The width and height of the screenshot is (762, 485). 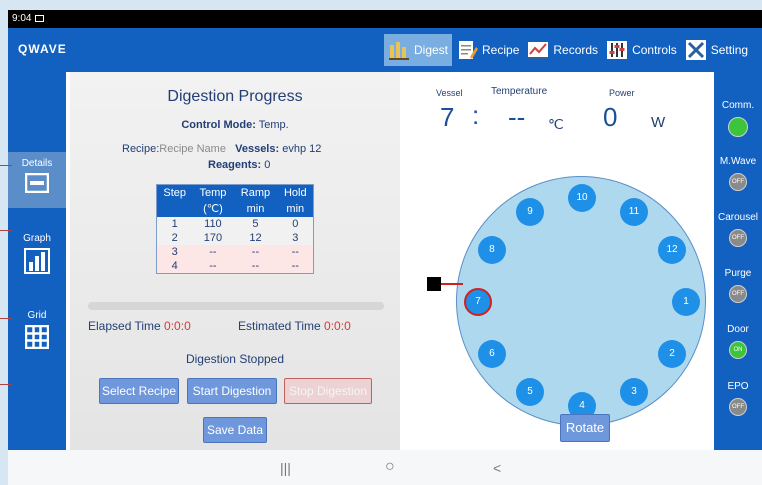 I want to click on tab-label: Records, so click(x=576, y=50).